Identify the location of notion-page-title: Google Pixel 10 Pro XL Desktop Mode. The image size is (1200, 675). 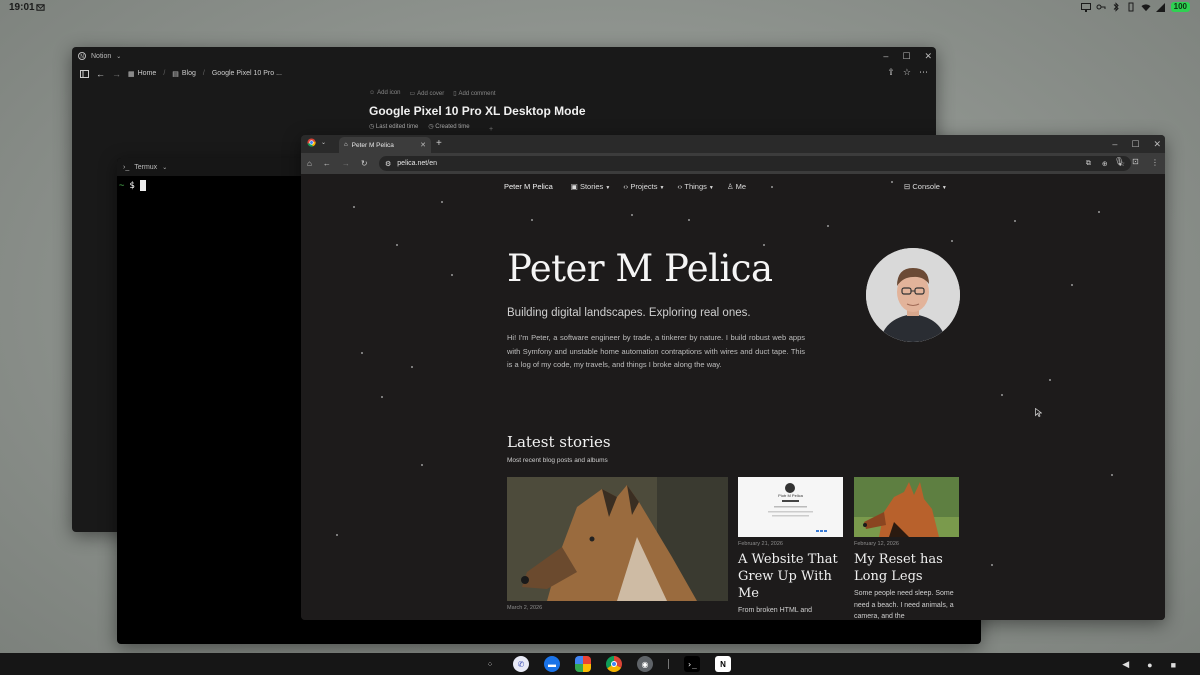
(477, 111).